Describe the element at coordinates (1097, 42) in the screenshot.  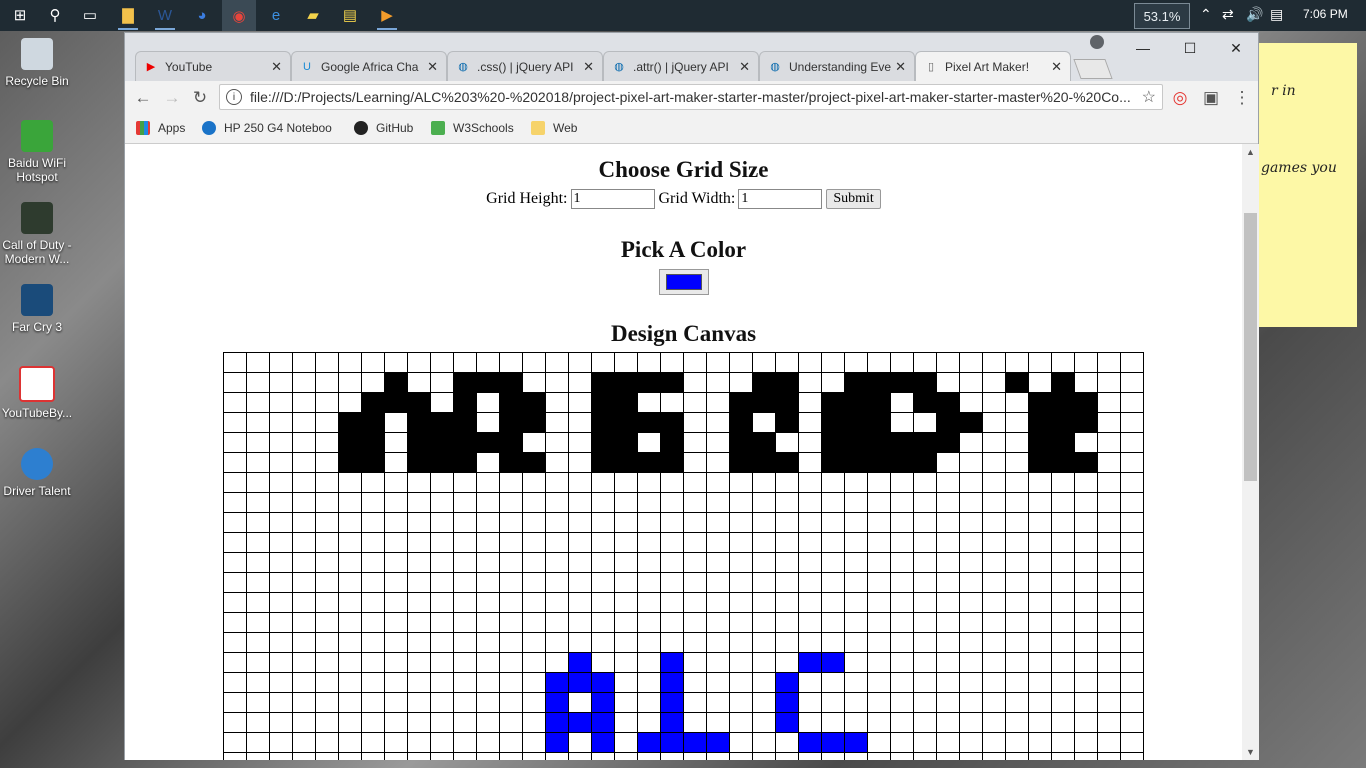
I see `profile-icon` at that location.